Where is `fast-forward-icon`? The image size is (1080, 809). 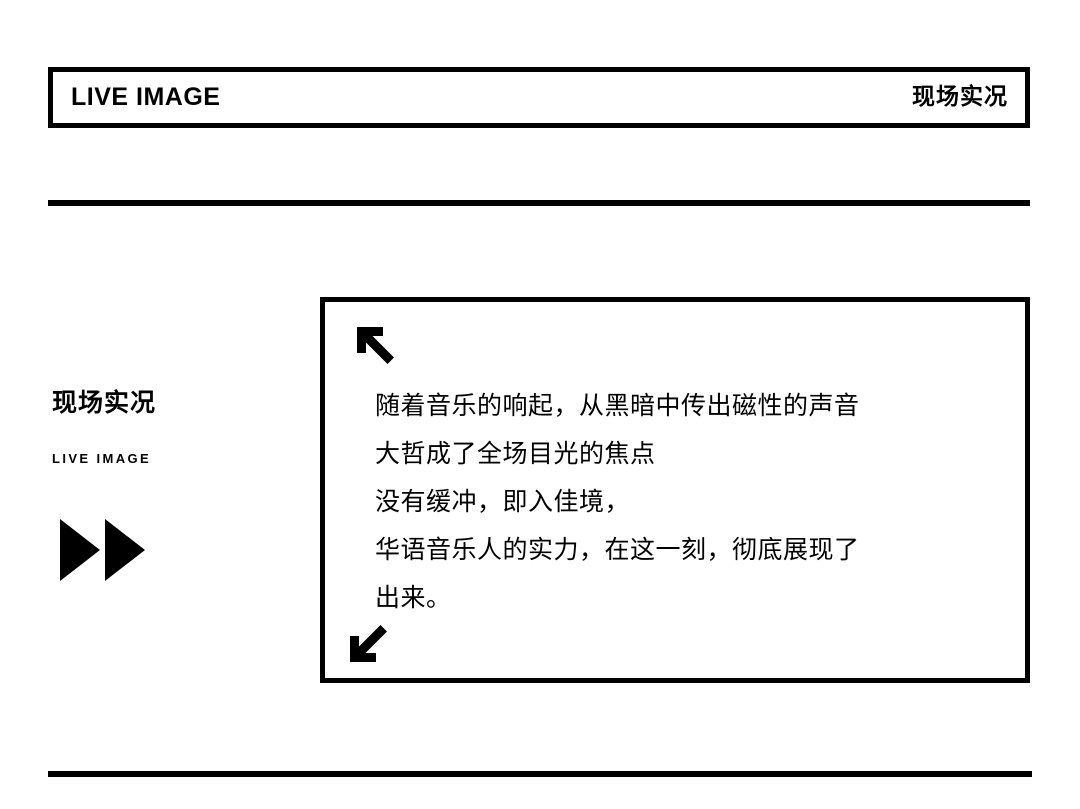
fast-forward-icon is located at coordinates (102, 550).